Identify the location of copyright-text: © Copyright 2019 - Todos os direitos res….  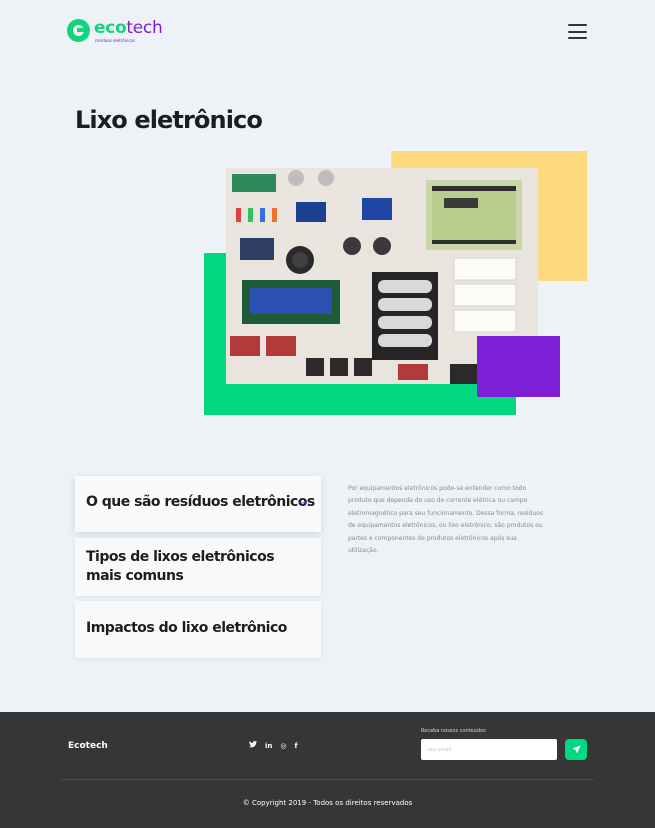
(327, 803).